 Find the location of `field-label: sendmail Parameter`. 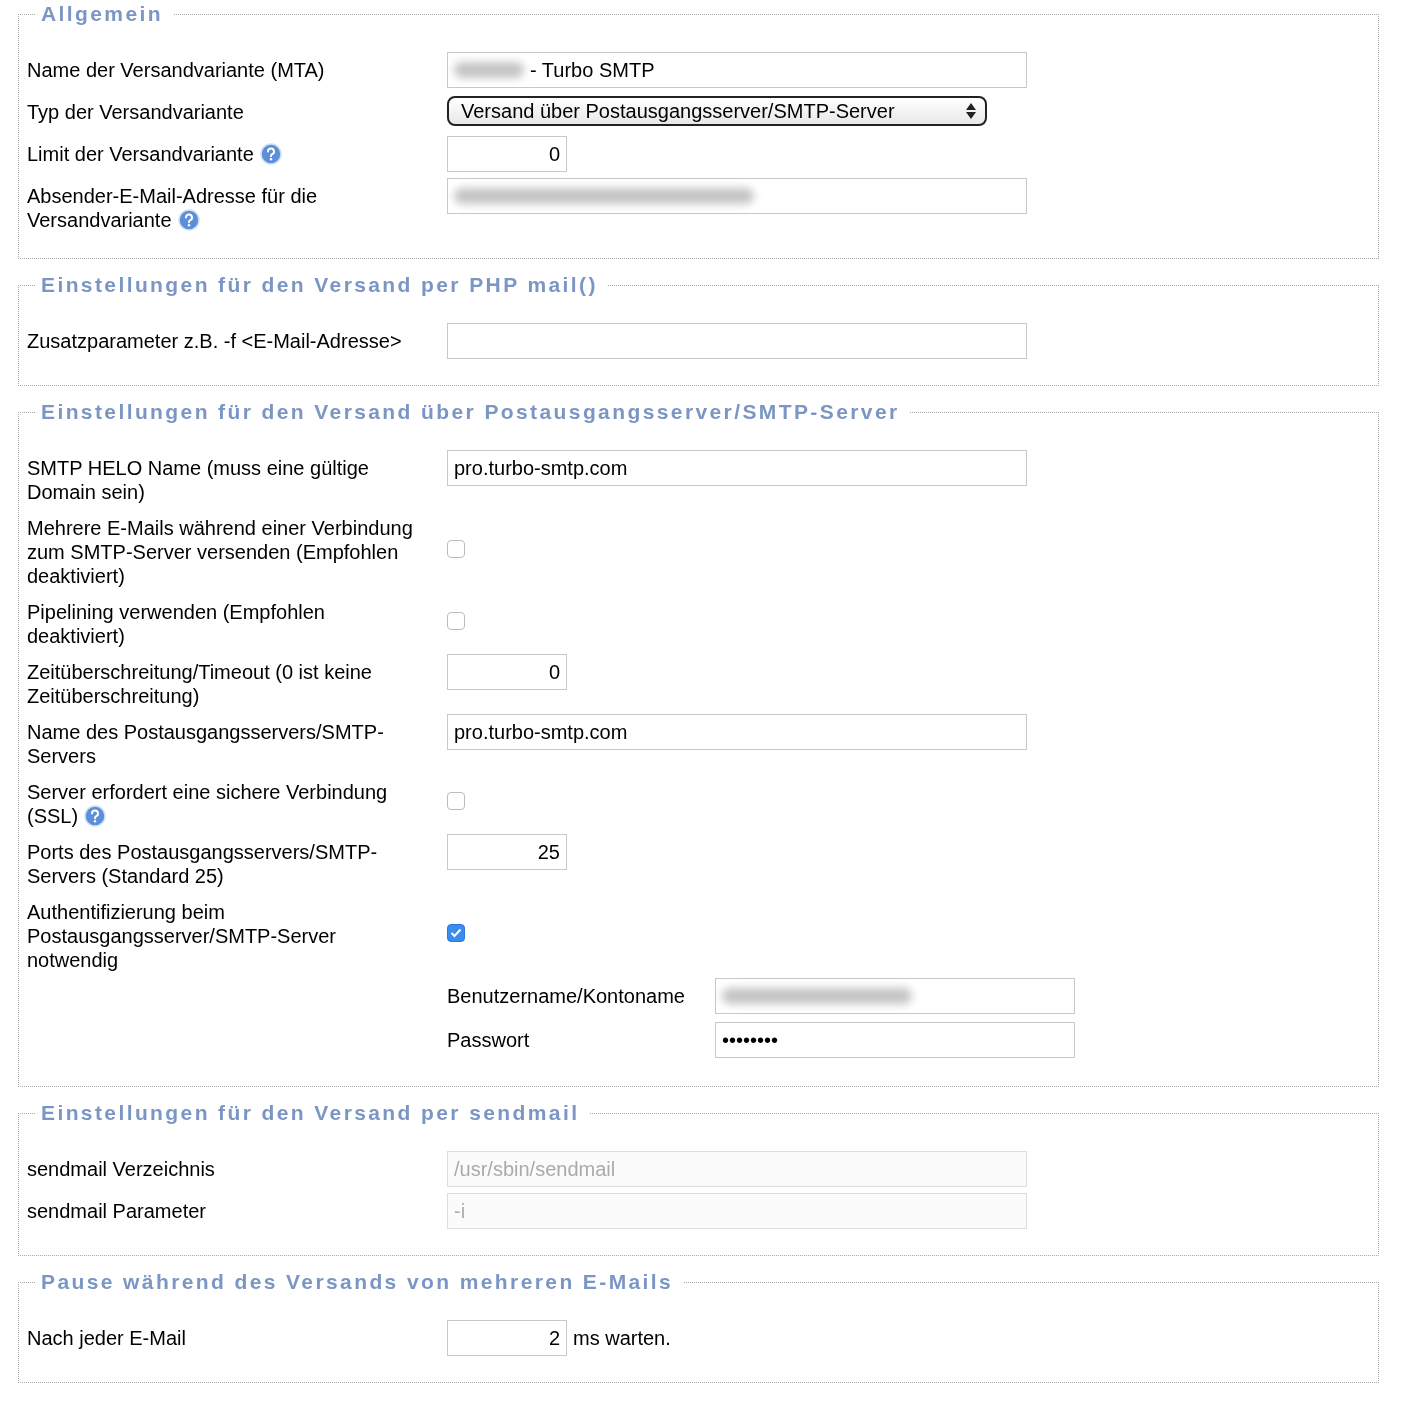

field-label: sendmail Parameter is located at coordinates (117, 1211).